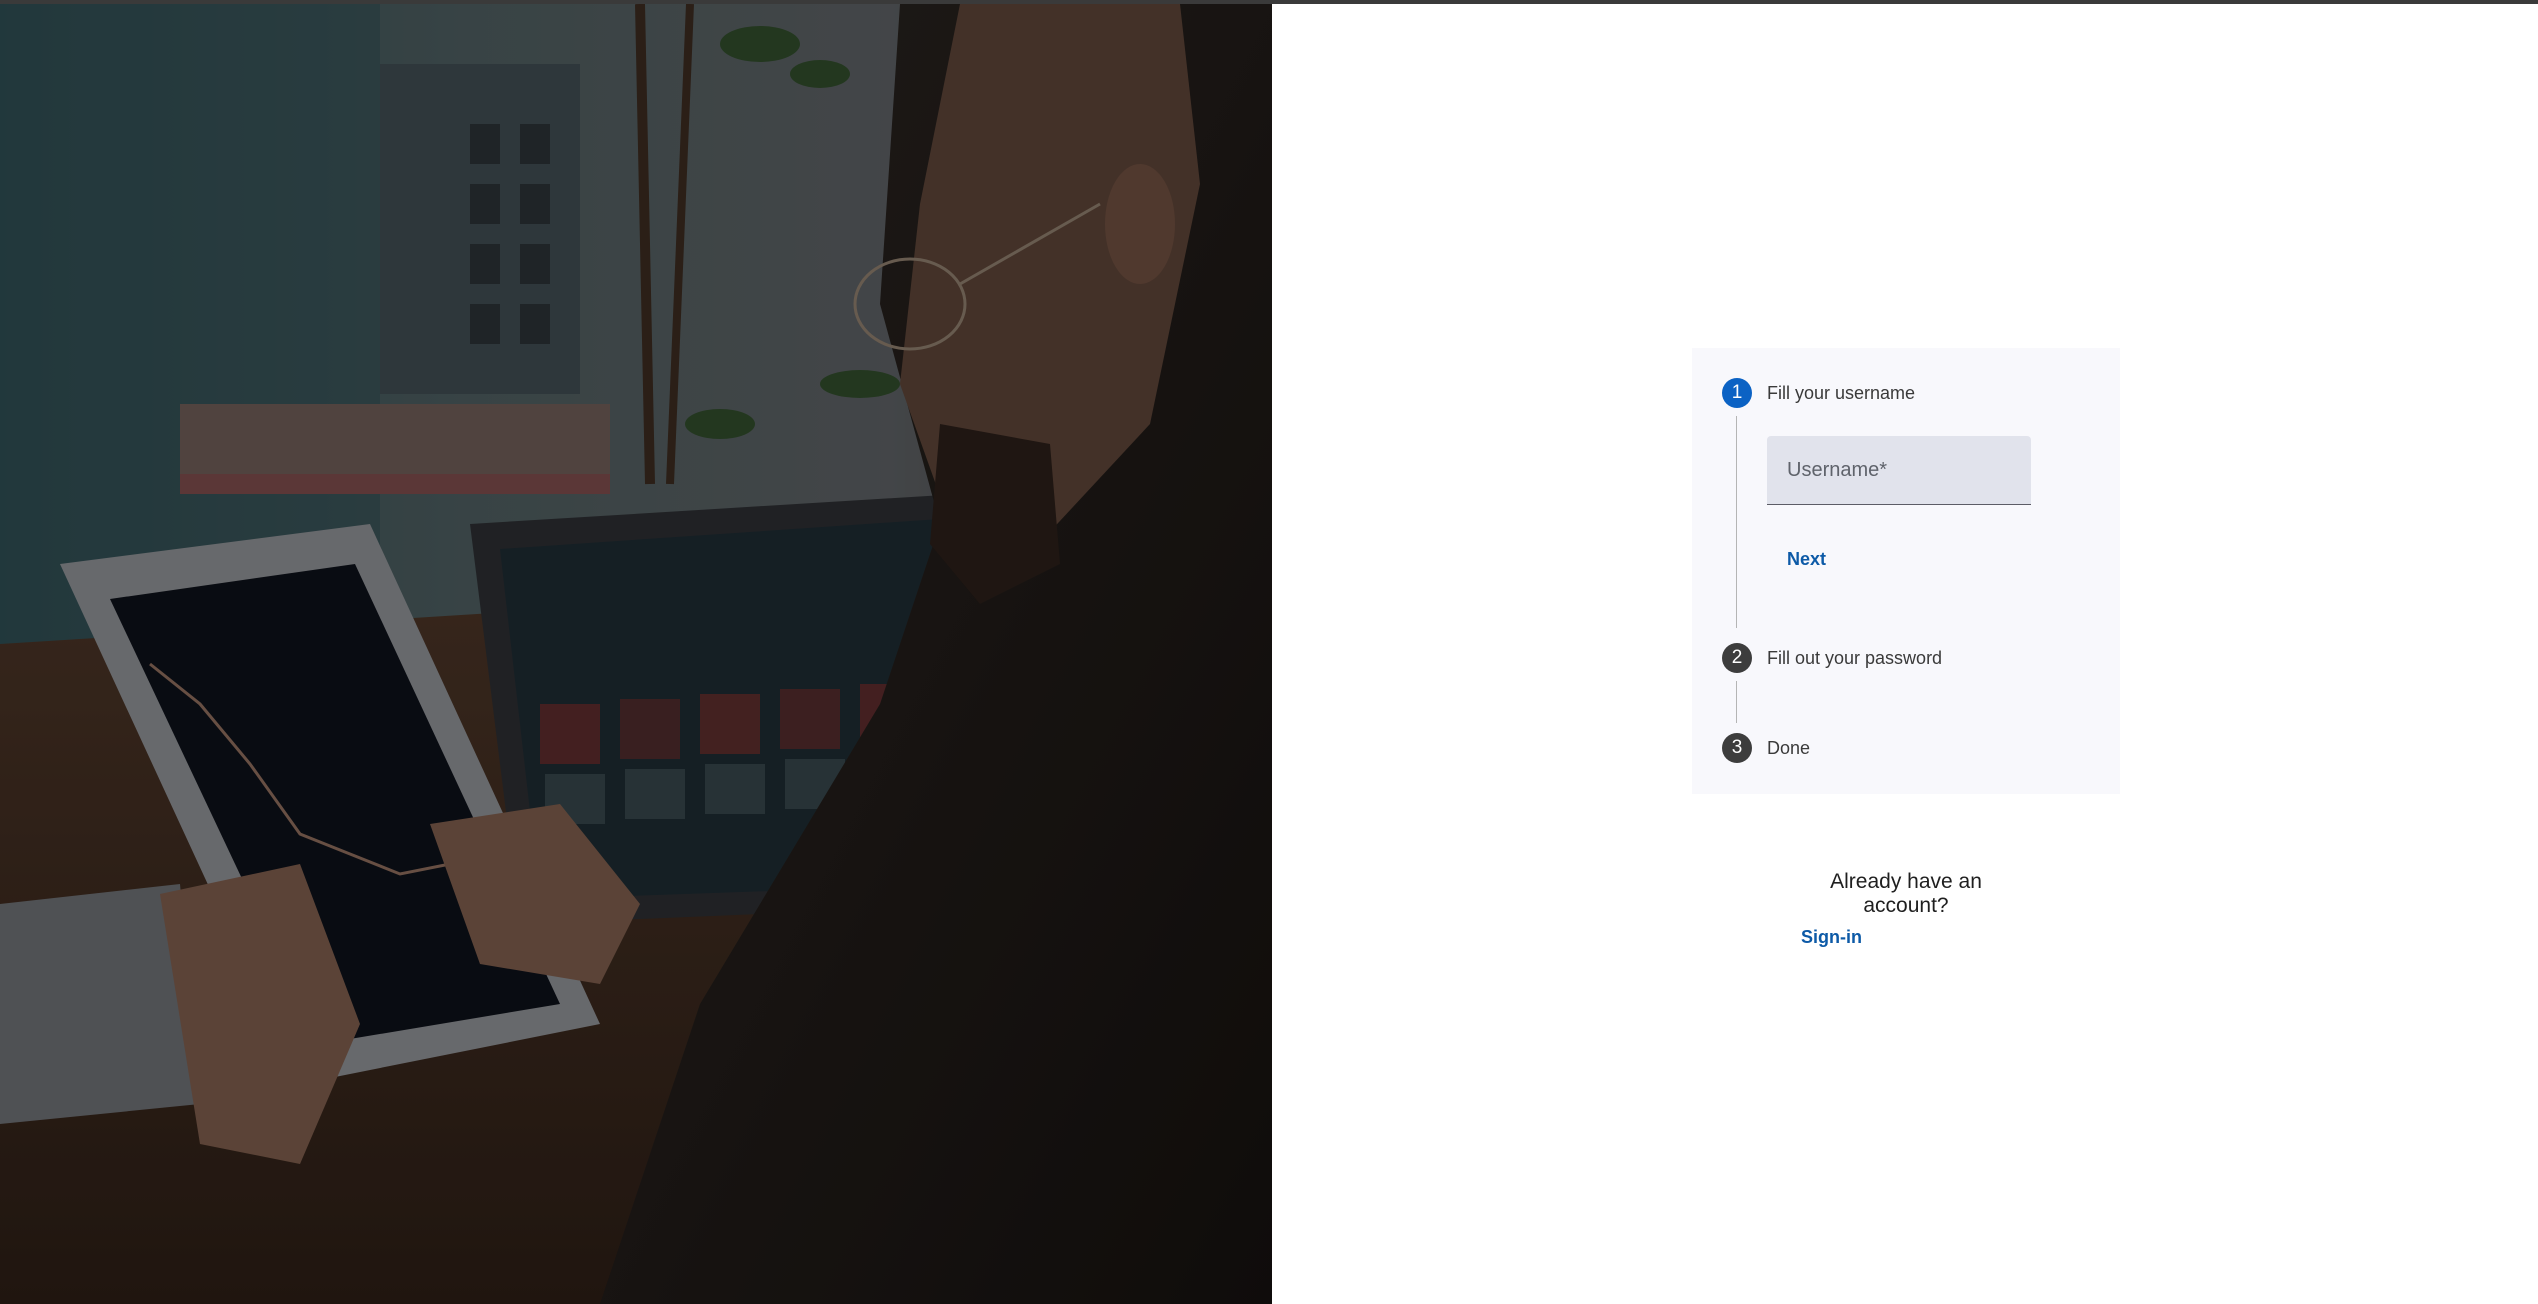 The height and width of the screenshot is (1304, 2538). What do you see at coordinates (1737, 658) in the screenshot?
I see `step-2-indicator: 2` at bounding box center [1737, 658].